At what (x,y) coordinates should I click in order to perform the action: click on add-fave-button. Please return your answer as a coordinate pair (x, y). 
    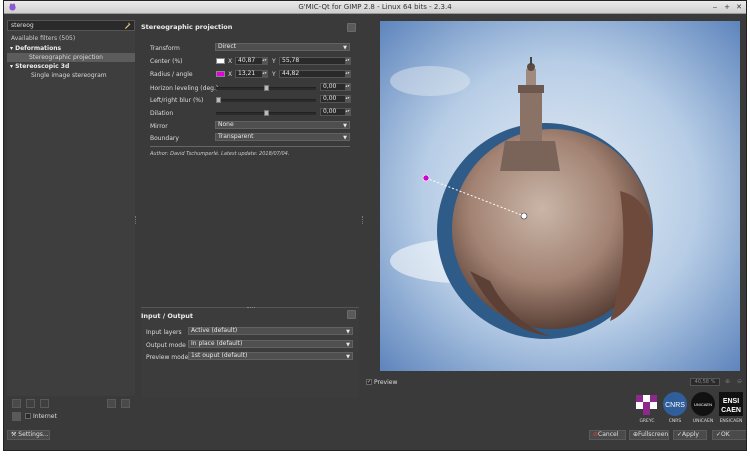
    Looking at the image, I should click on (16, 403).